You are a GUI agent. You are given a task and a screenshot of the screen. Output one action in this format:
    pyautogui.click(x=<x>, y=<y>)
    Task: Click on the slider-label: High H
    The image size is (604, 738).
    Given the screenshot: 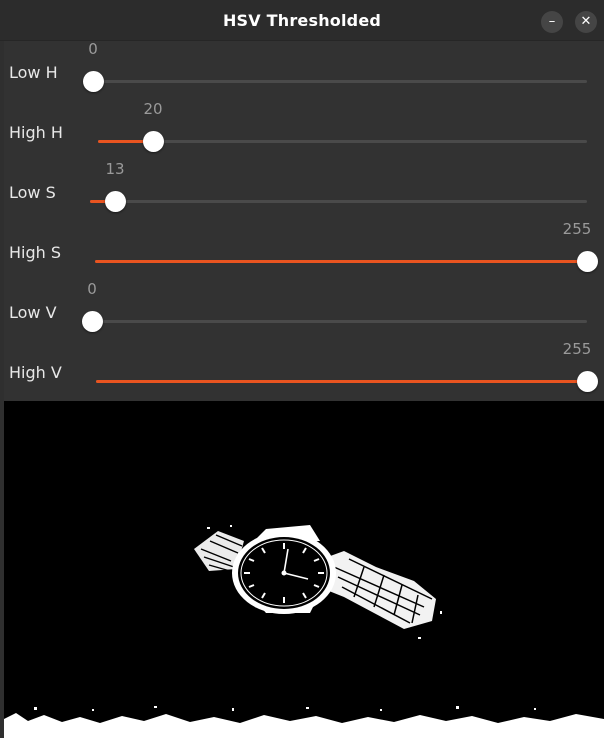 What is the action you would take?
    pyautogui.click(x=36, y=132)
    